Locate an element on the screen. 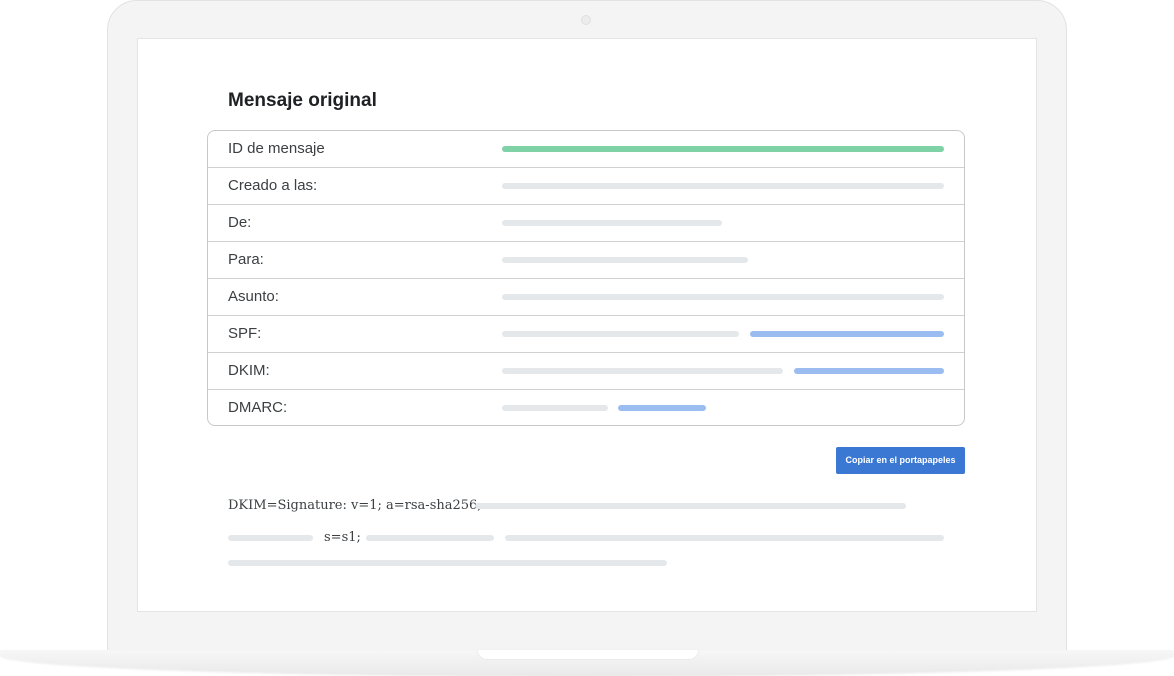 The width and height of the screenshot is (1174, 676). row-label-subject: Asunto: is located at coordinates (253, 296).